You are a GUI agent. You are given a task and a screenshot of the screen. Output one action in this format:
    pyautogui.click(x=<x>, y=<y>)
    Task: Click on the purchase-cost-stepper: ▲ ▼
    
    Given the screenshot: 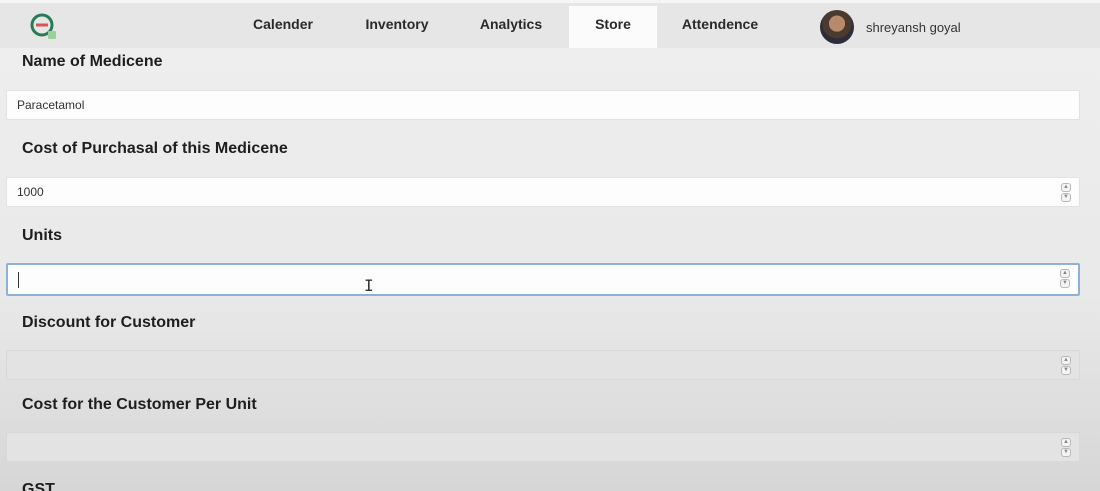 What is the action you would take?
    pyautogui.click(x=1066, y=193)
    